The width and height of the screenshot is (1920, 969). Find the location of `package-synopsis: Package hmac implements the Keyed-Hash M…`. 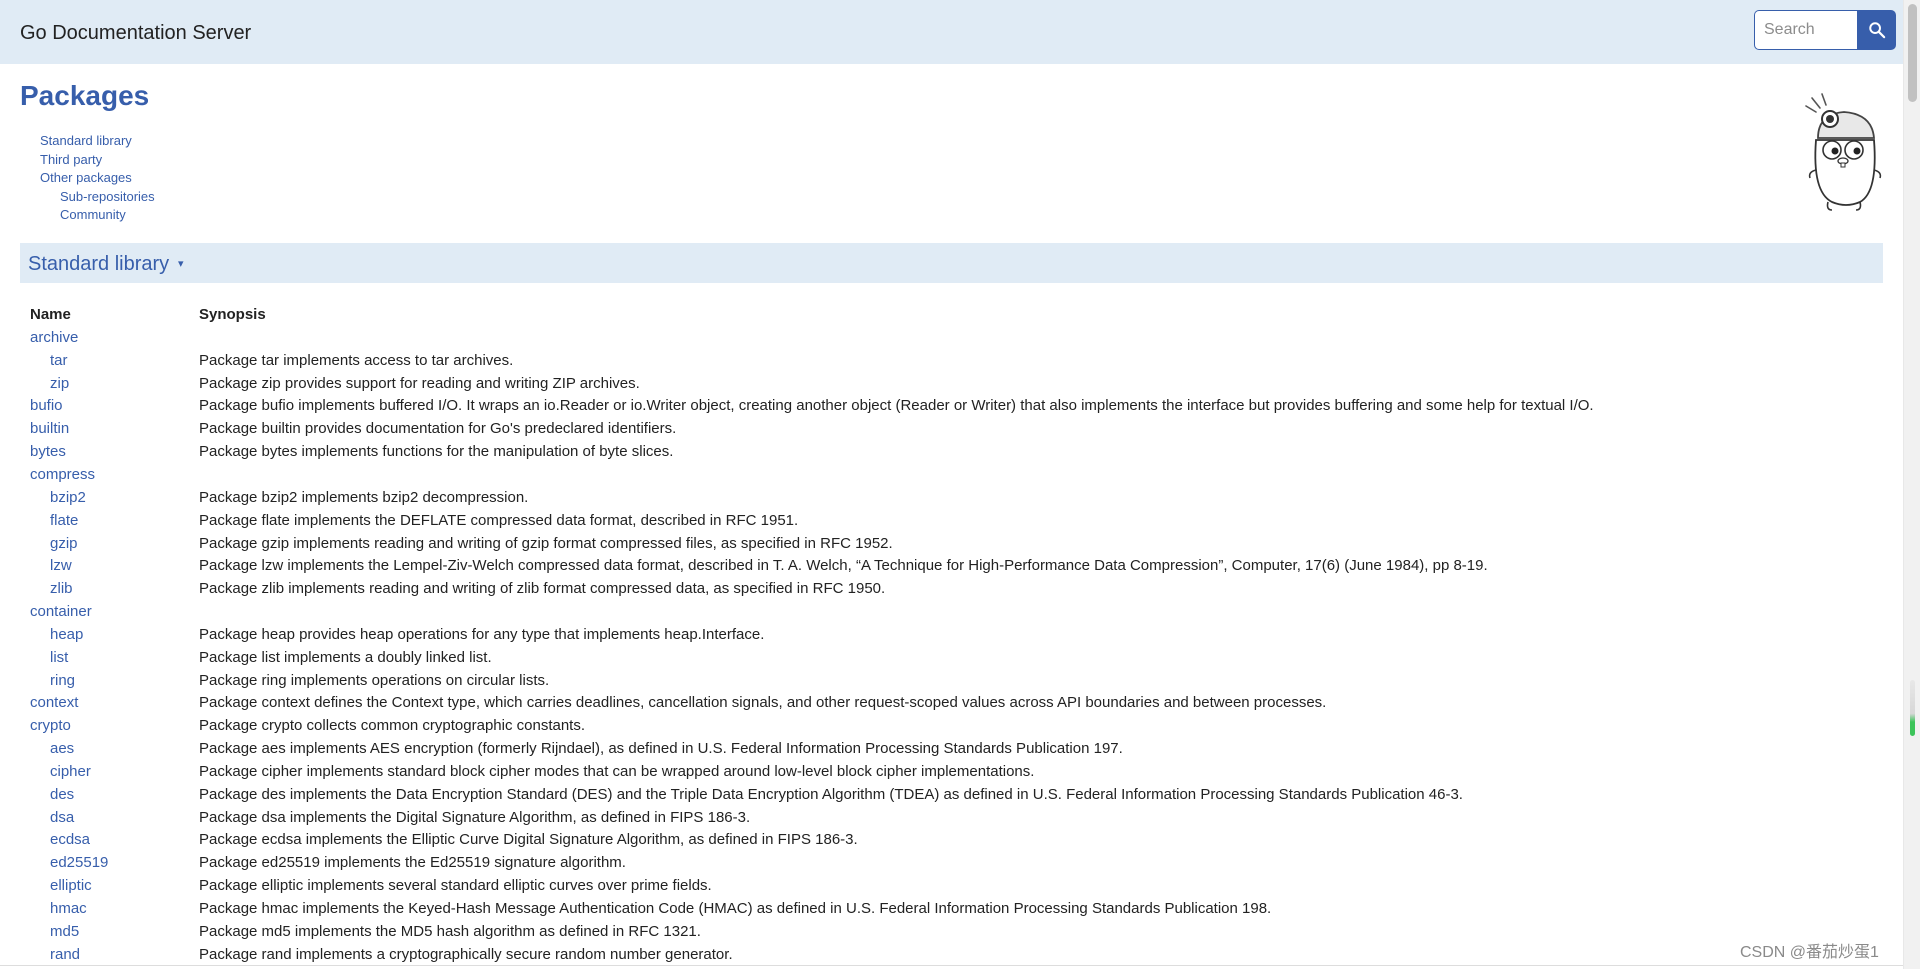

package-synopsis: Package hmac implements the Keyed-Hash M… is located at coordinates (735, 909).